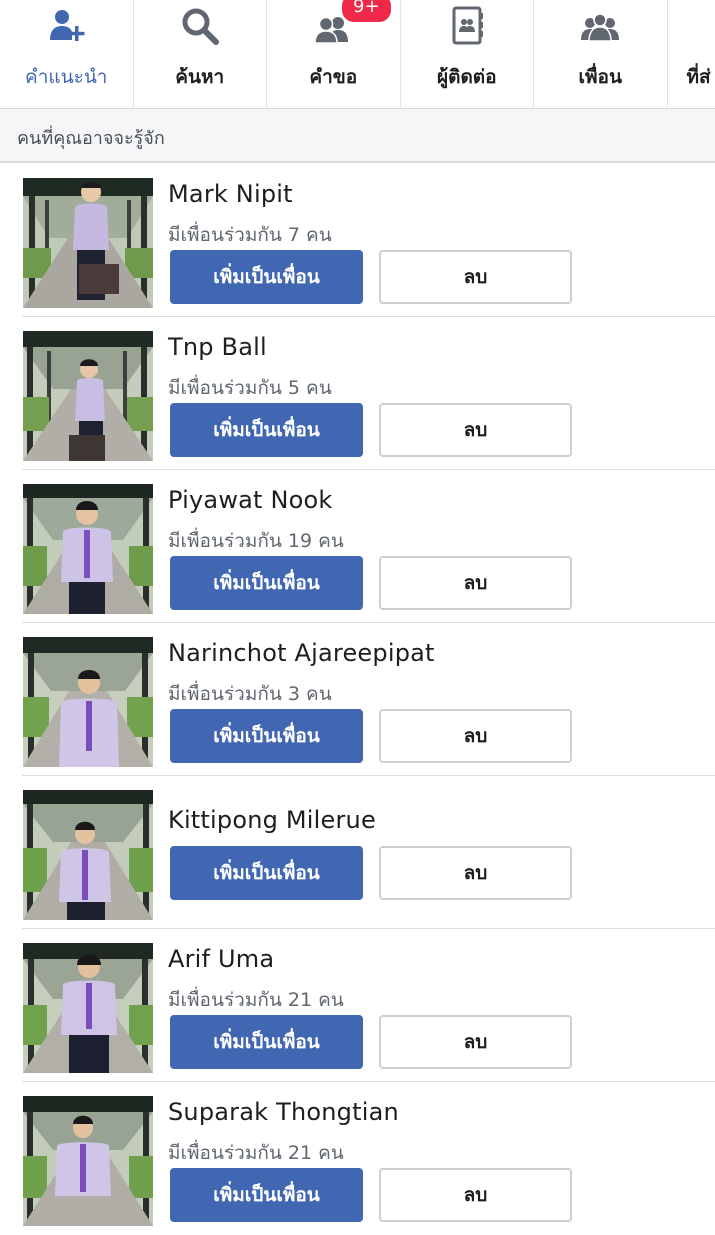 The height and width of the screenshot is (1235, 715). I want to click on section-title: คนที่คุณอาจจะรู้จัก, so click(91, 137).